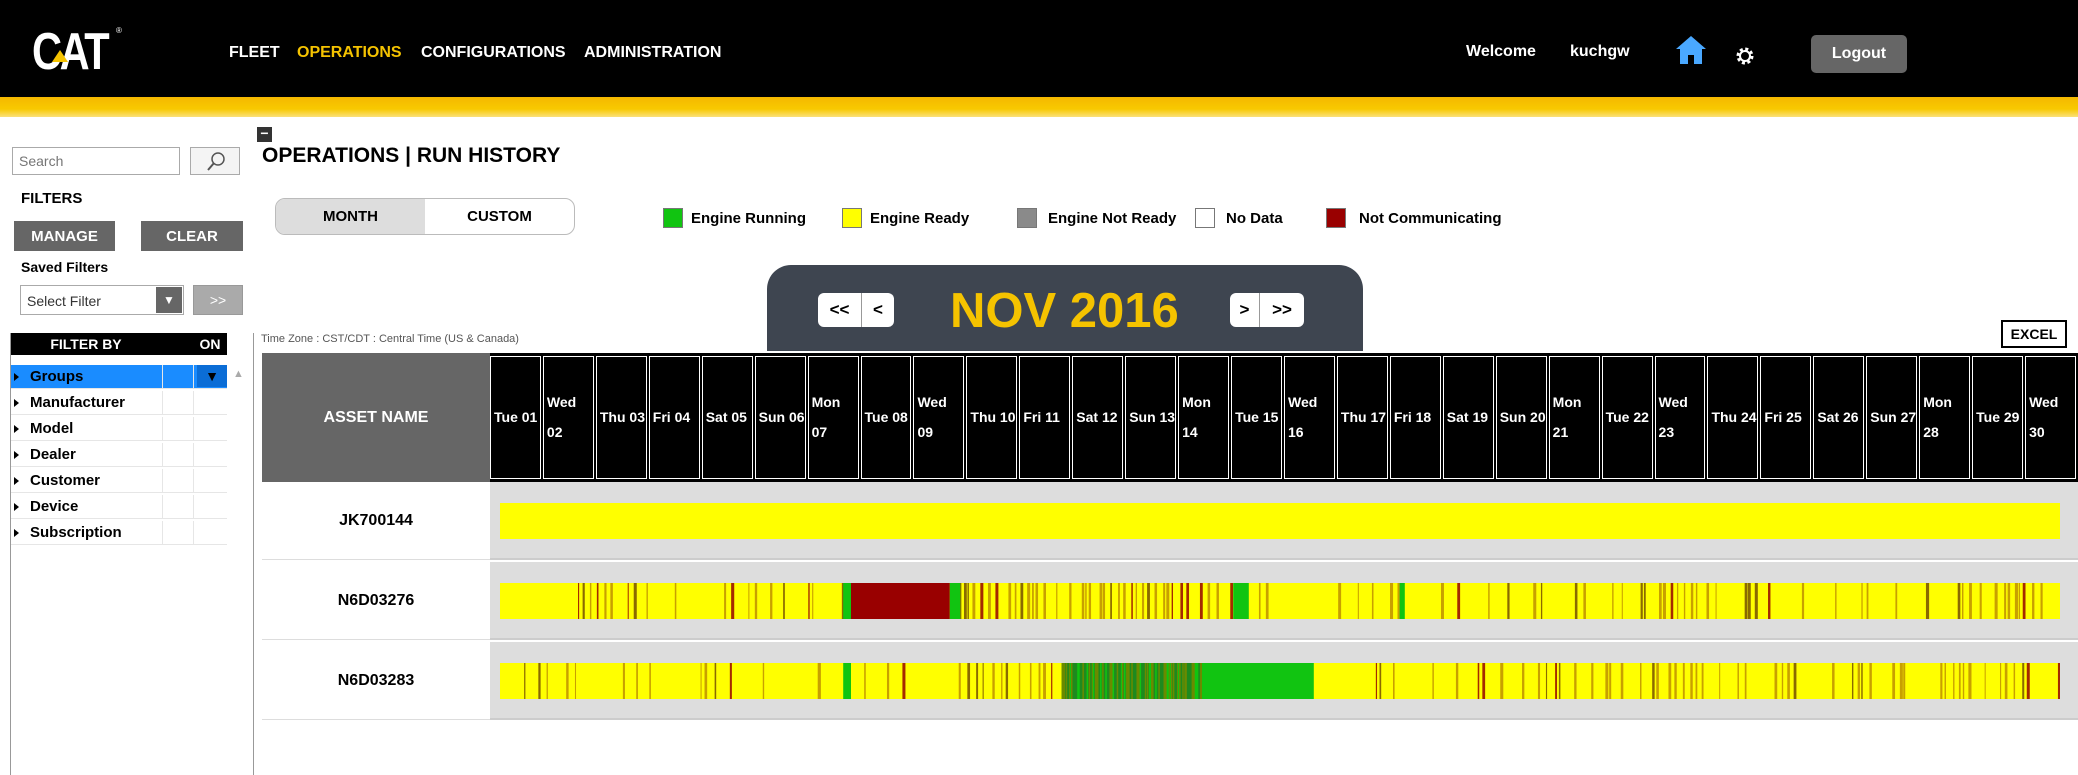 The width and height of the screenshot is (2078, 775). What do you see at coordinates (826, 402) in the screenshot?
I see `day-label: Mon` at bounding box center [826, 402].